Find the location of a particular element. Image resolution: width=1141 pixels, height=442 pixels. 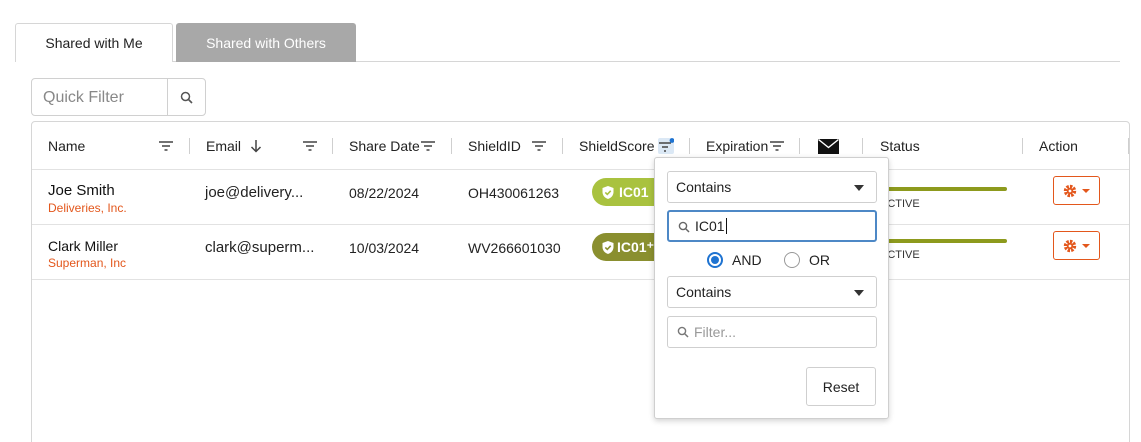

operator-and-label: AND is located at coordinates (747, 260).